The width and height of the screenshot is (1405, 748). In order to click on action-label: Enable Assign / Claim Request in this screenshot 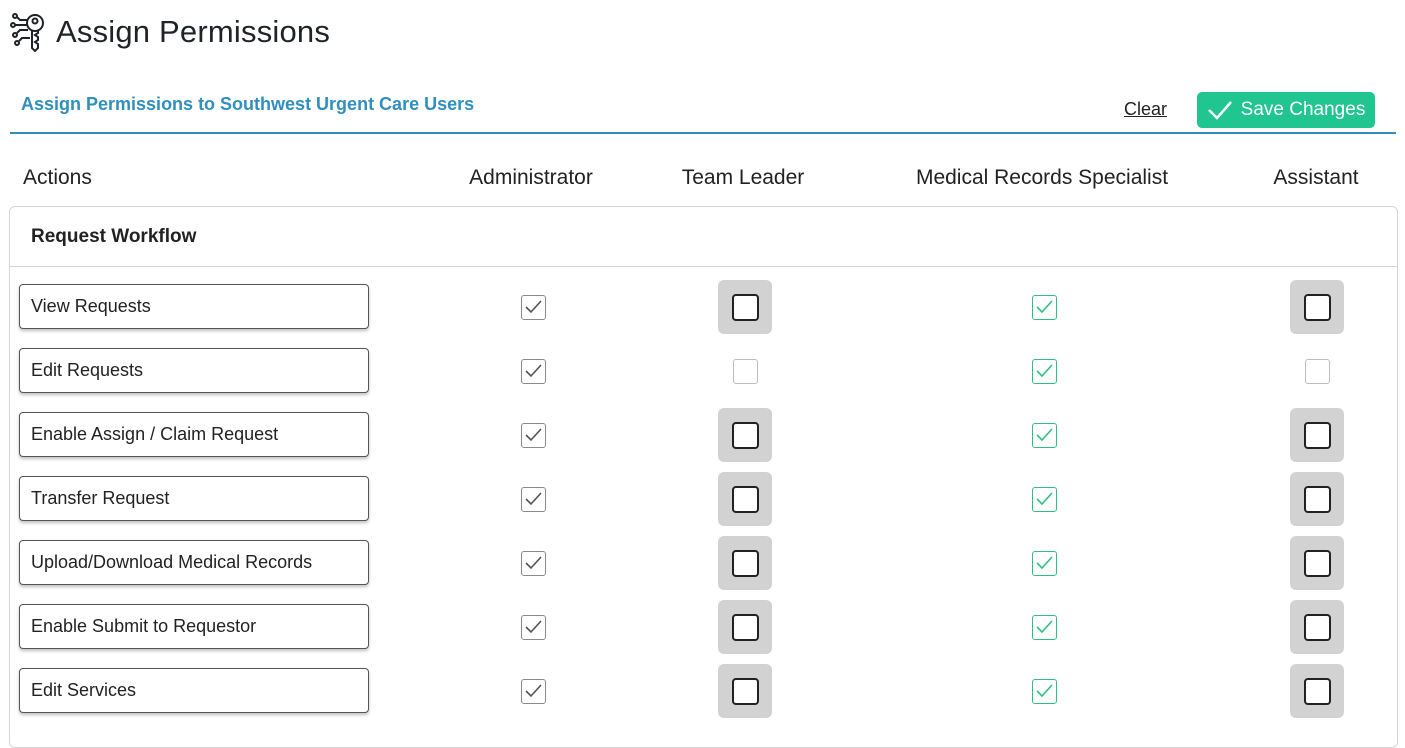, I will do `click(194, 434)`.